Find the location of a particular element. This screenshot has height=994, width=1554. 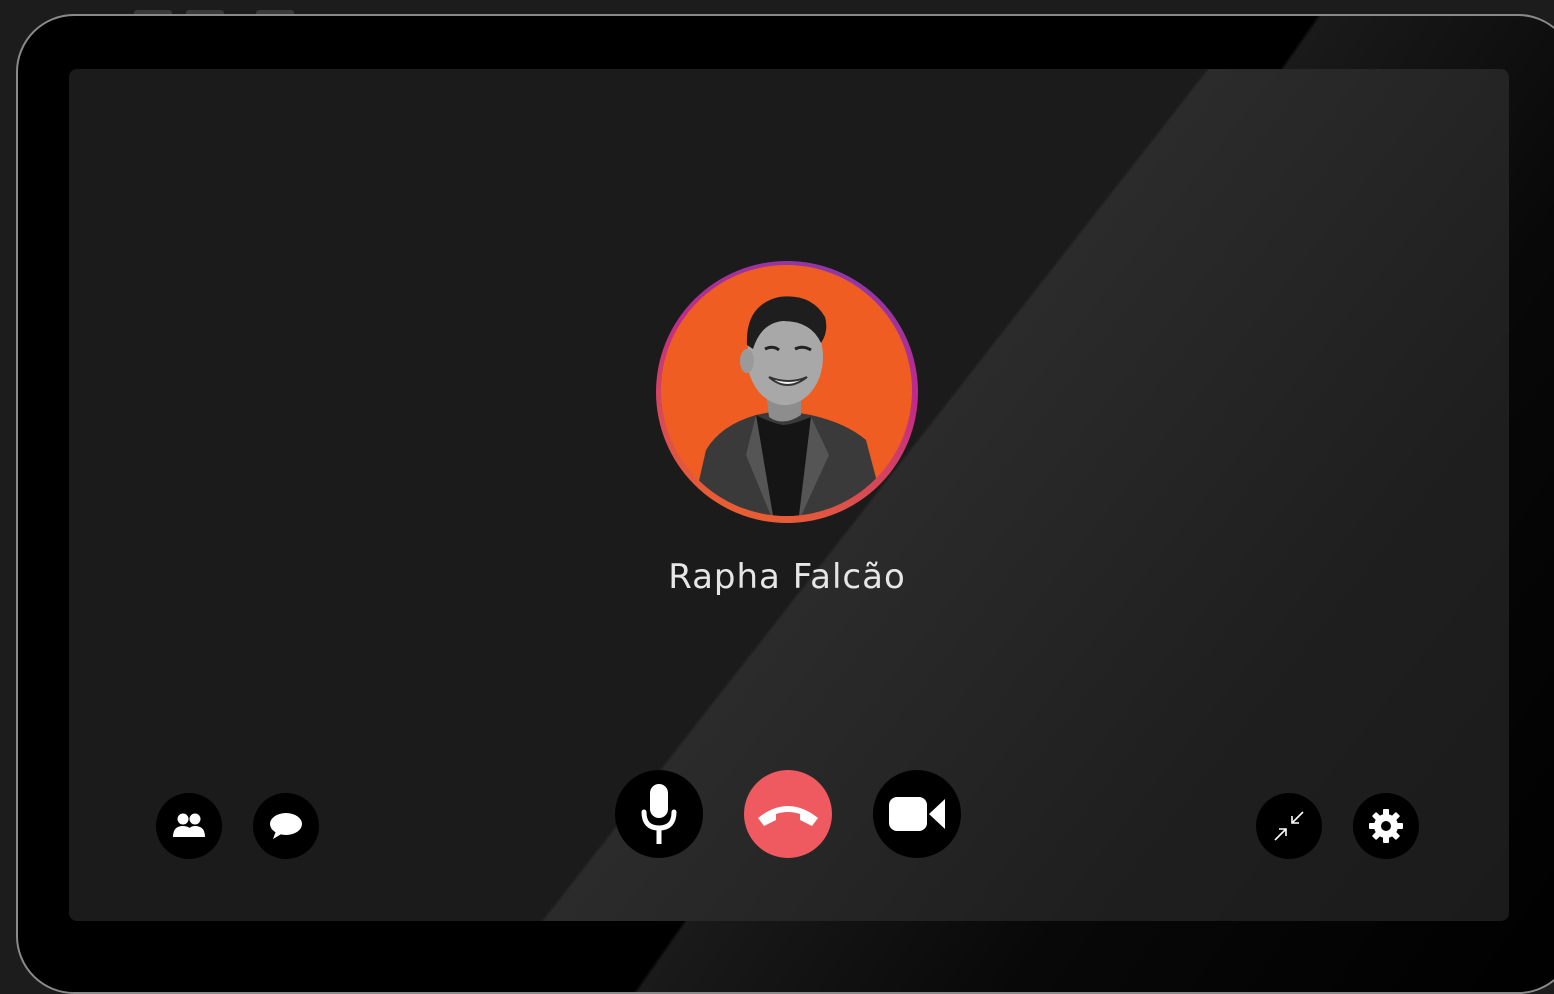

phone-hangup-icon is located at coordinates (788, 816).